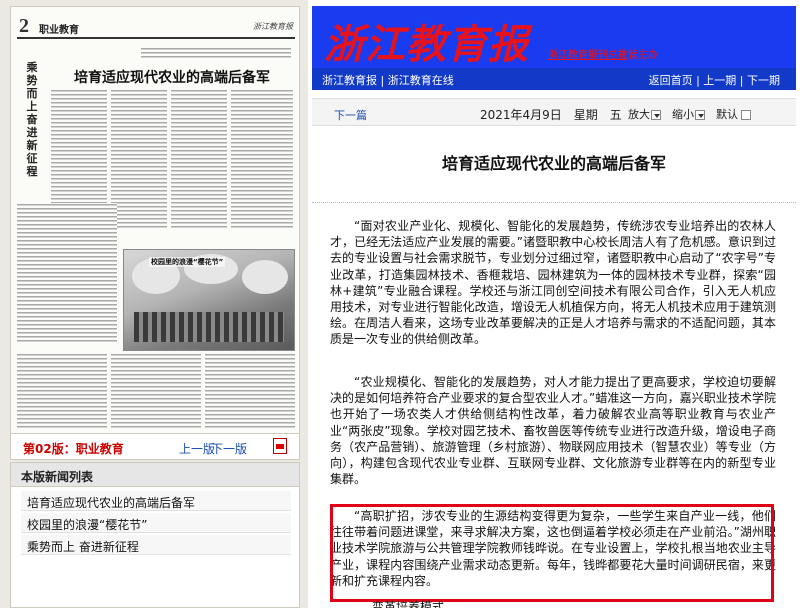  I want to click on default-size-label: 默认, so click(727, 114).